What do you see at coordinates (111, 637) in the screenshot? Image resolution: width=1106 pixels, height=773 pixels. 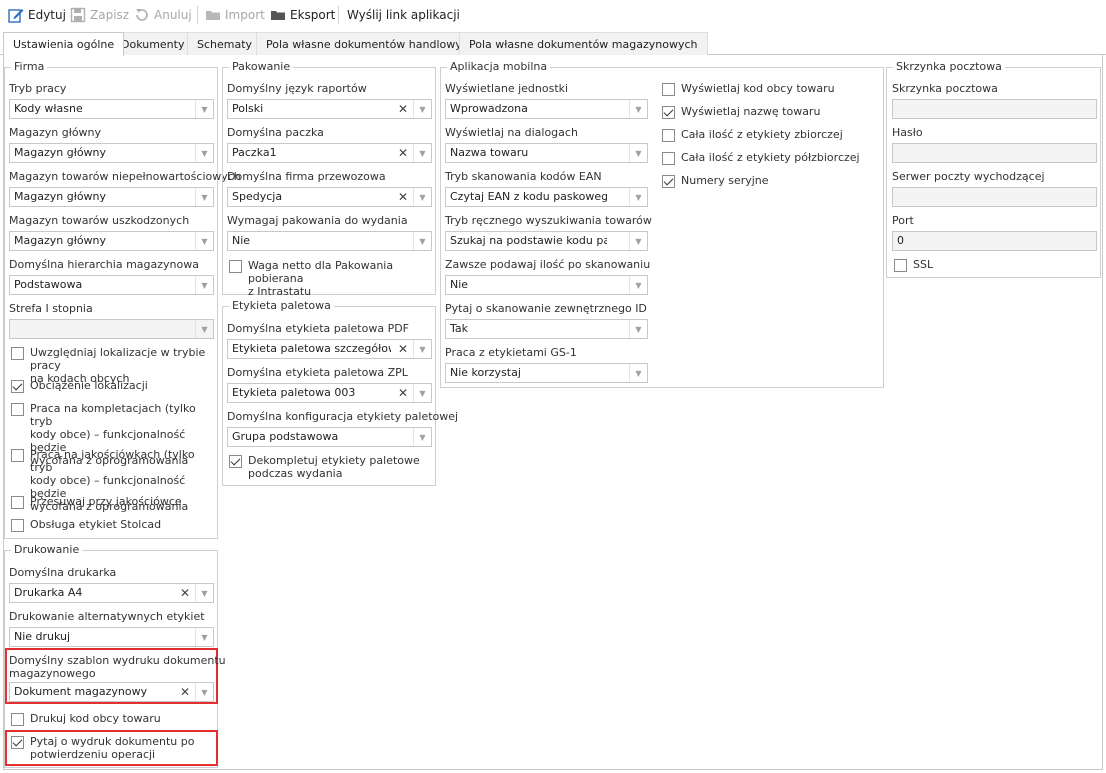 I see `alt-labels-select: Nie drukuj ▼` at bounding box center [111, 637].